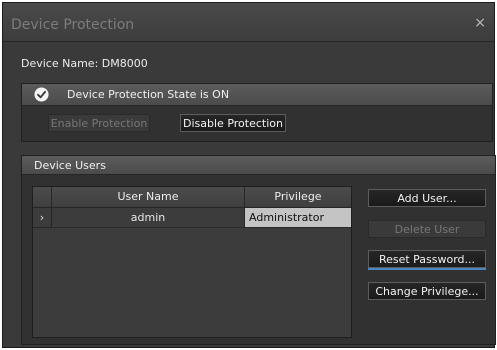  What do you see at coordinates (73, 25) in the screenshot?
I see `window-title: Device Protection` at bounding box center [73, 25].